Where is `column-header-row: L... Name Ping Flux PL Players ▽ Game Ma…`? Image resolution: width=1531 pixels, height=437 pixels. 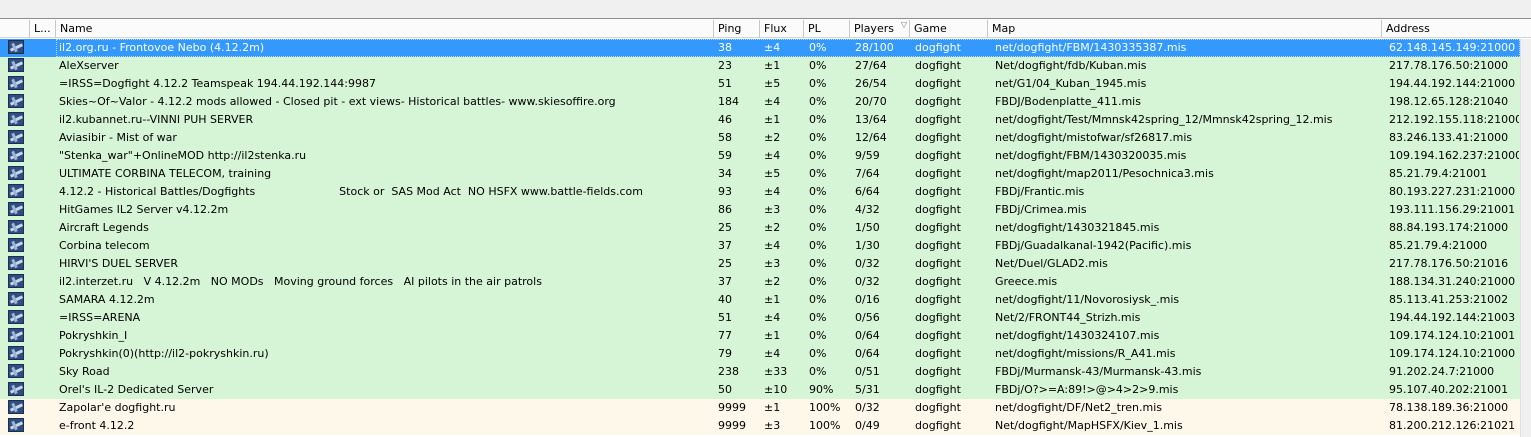 column-header-row: L... Name Ping Flux PL Players ▽ Game Ma… is located at coordinates (765, 29).